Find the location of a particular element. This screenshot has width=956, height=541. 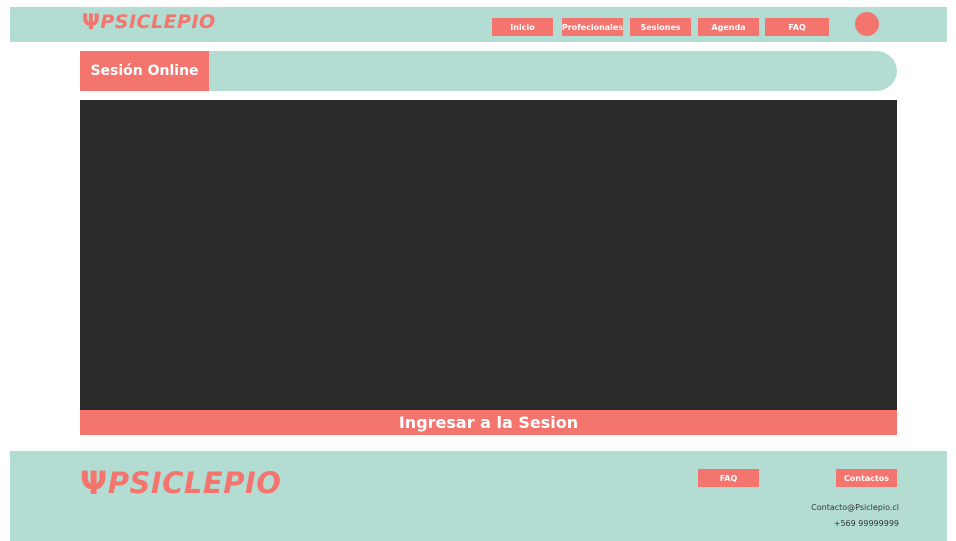

footer-brand-logo: Ψ PSICLEPIO is located at coordinates (180, 483).